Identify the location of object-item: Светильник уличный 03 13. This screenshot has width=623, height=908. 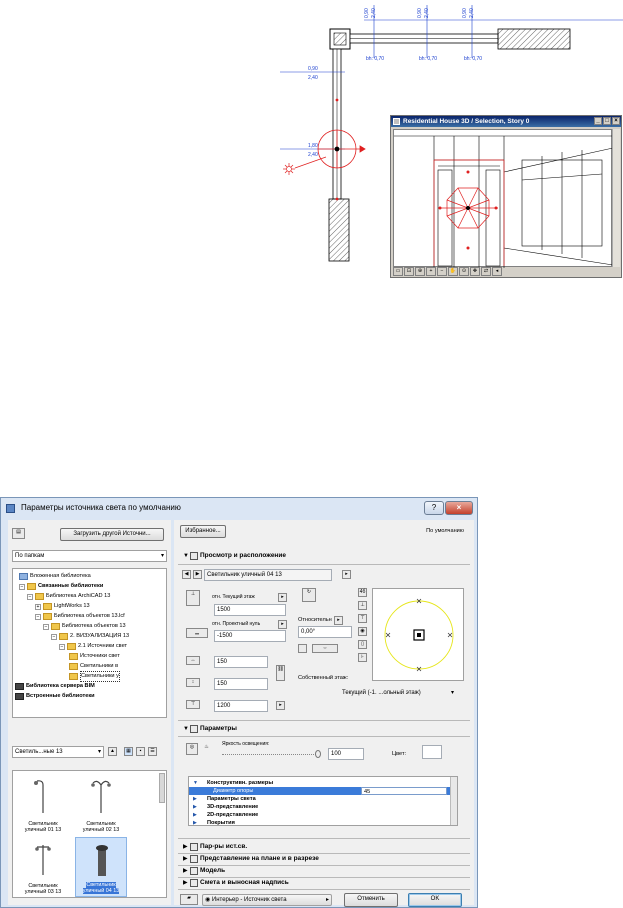
(43, 867).